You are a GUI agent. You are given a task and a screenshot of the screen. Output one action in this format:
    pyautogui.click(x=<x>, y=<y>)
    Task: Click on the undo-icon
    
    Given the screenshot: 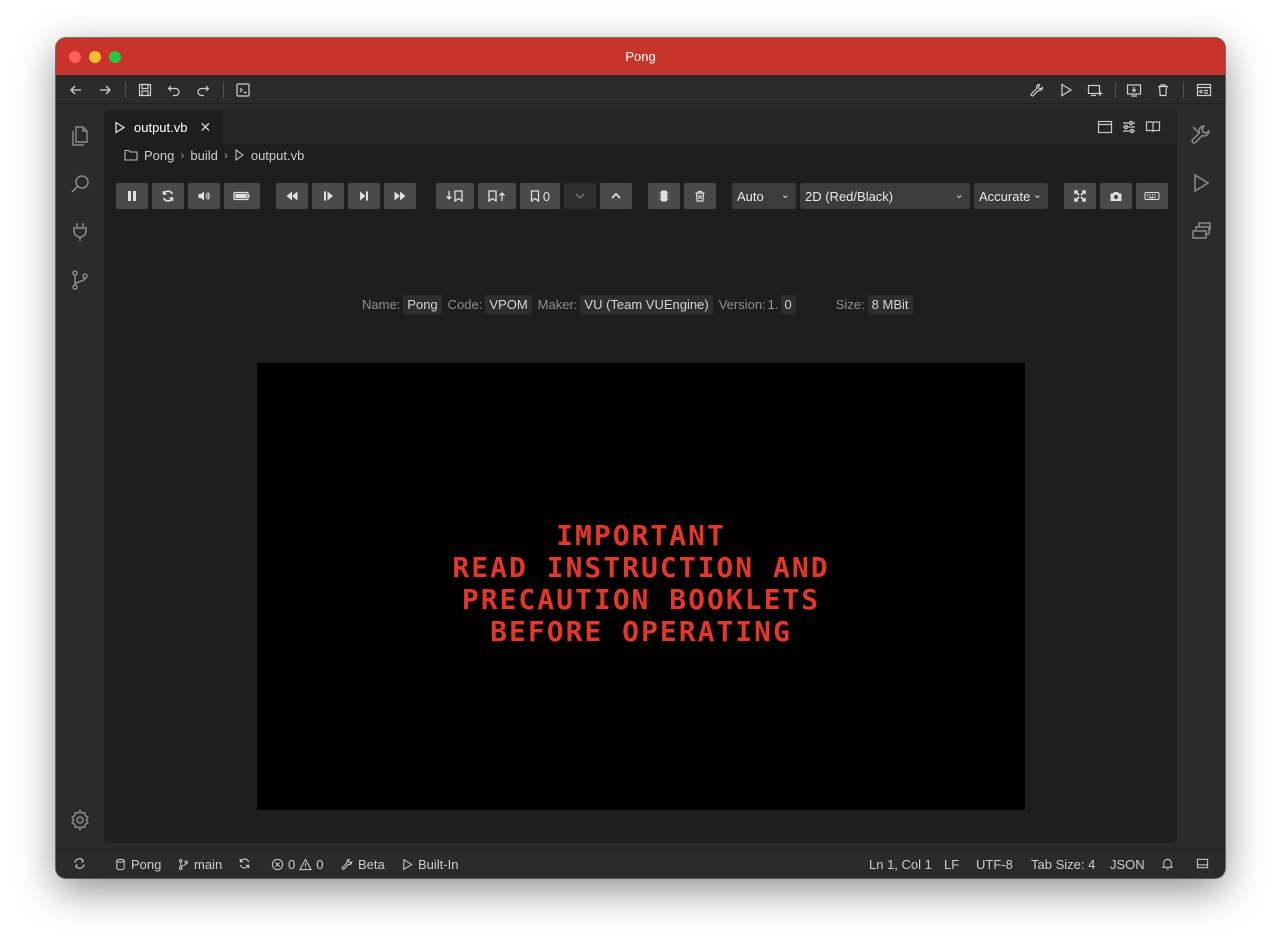 What is the action you would take?
    pyautogui.click(x=174, y=90)
    